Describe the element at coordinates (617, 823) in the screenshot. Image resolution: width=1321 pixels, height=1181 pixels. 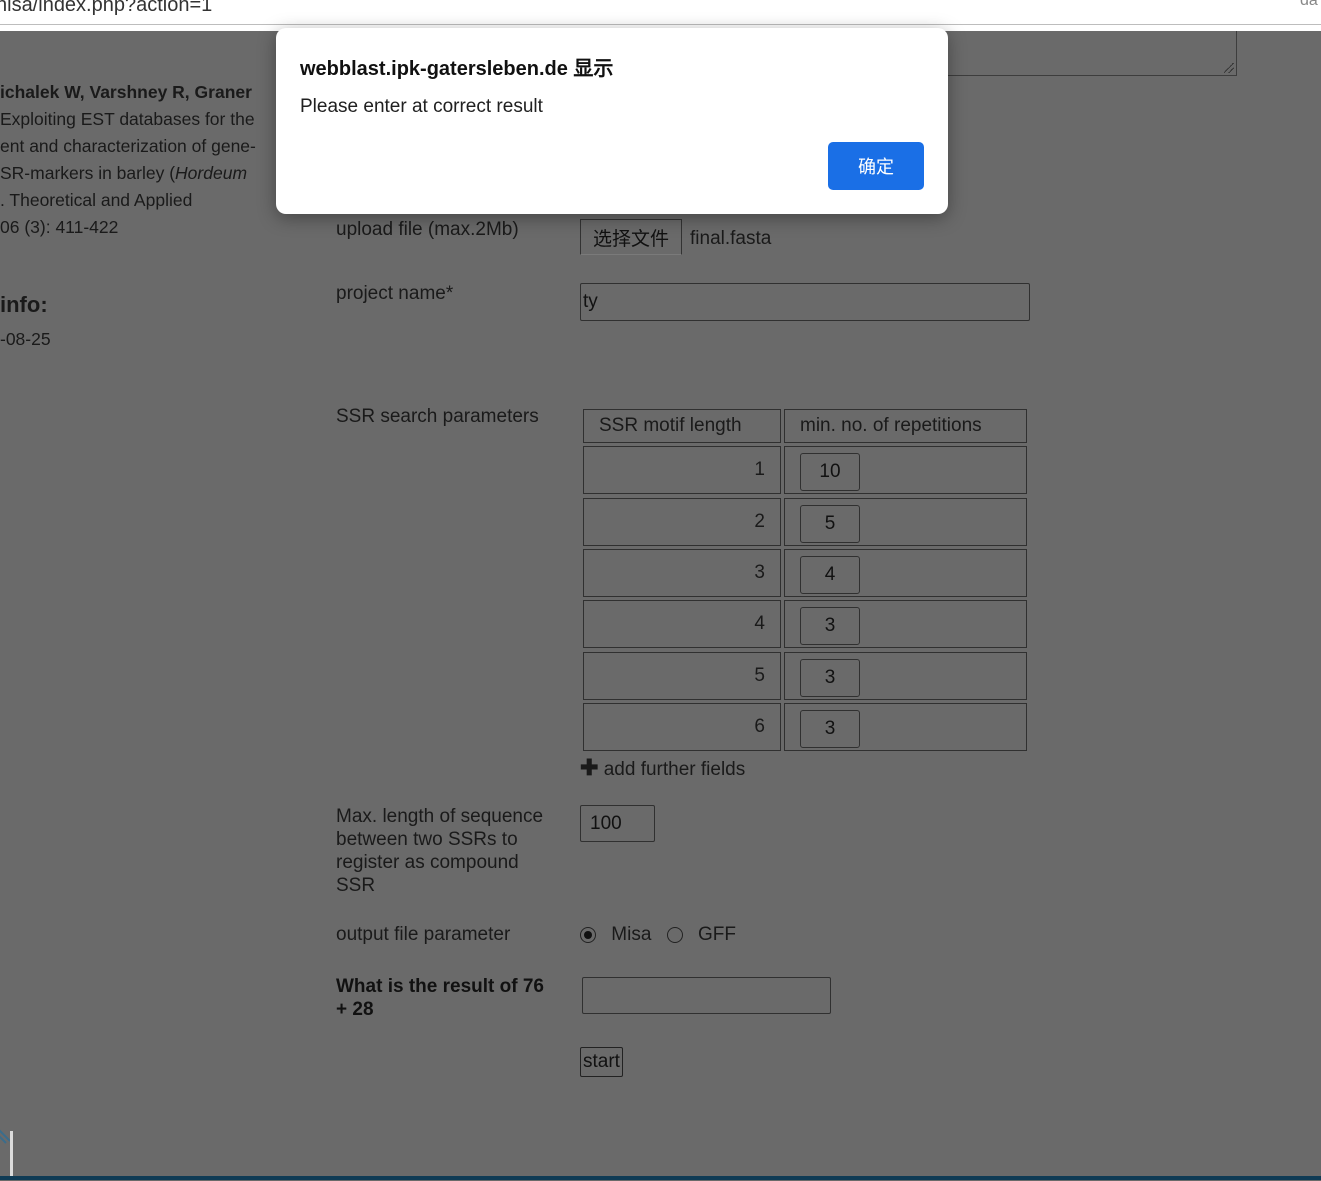
I see `max-length-input` at that location.